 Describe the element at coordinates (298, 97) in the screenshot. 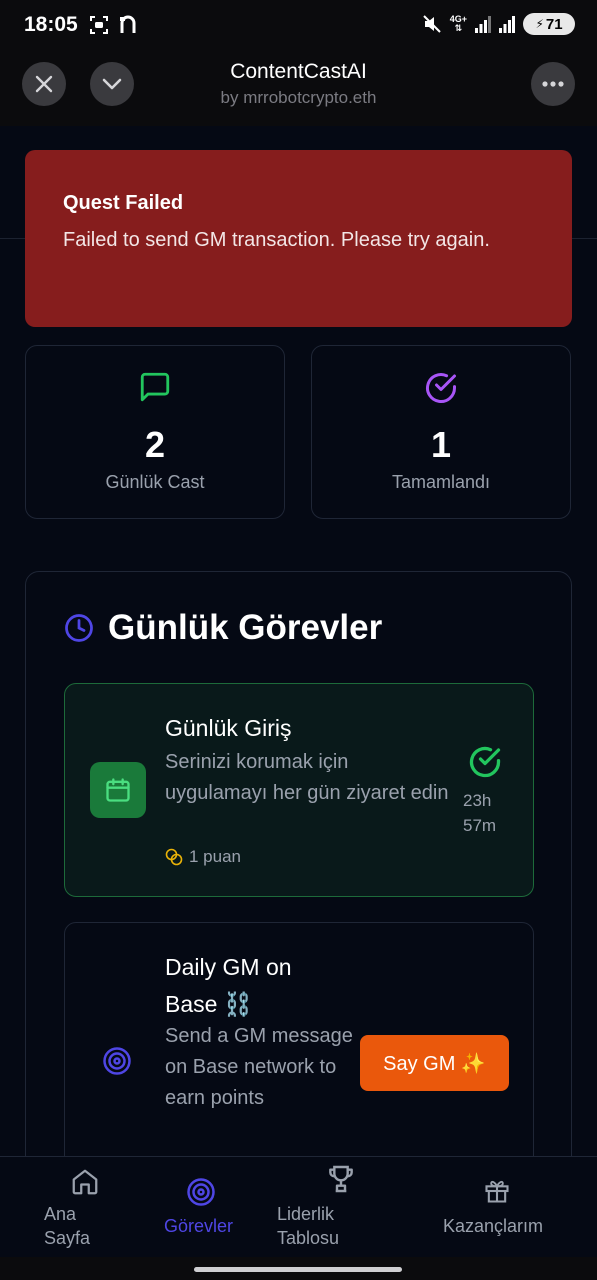

I see `app-author: by mrrobotcrypto.eth` at that location.